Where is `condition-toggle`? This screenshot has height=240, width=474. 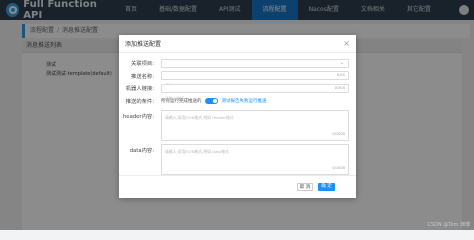 condition-toggle is located at coordinates (211, 101).